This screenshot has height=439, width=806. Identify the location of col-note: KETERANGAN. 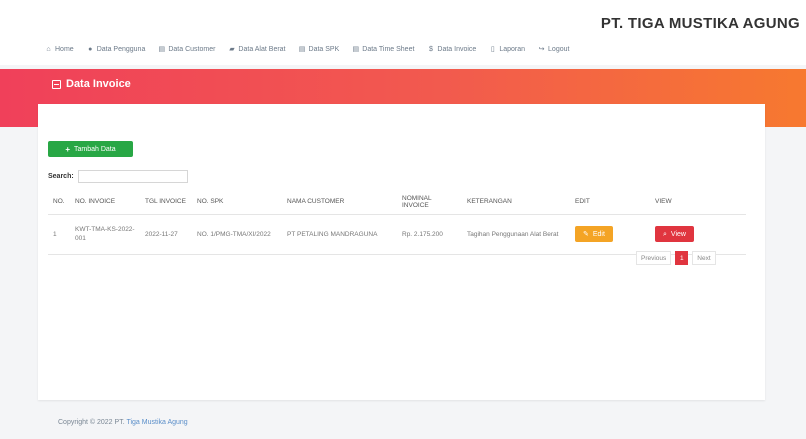
(516, 202).